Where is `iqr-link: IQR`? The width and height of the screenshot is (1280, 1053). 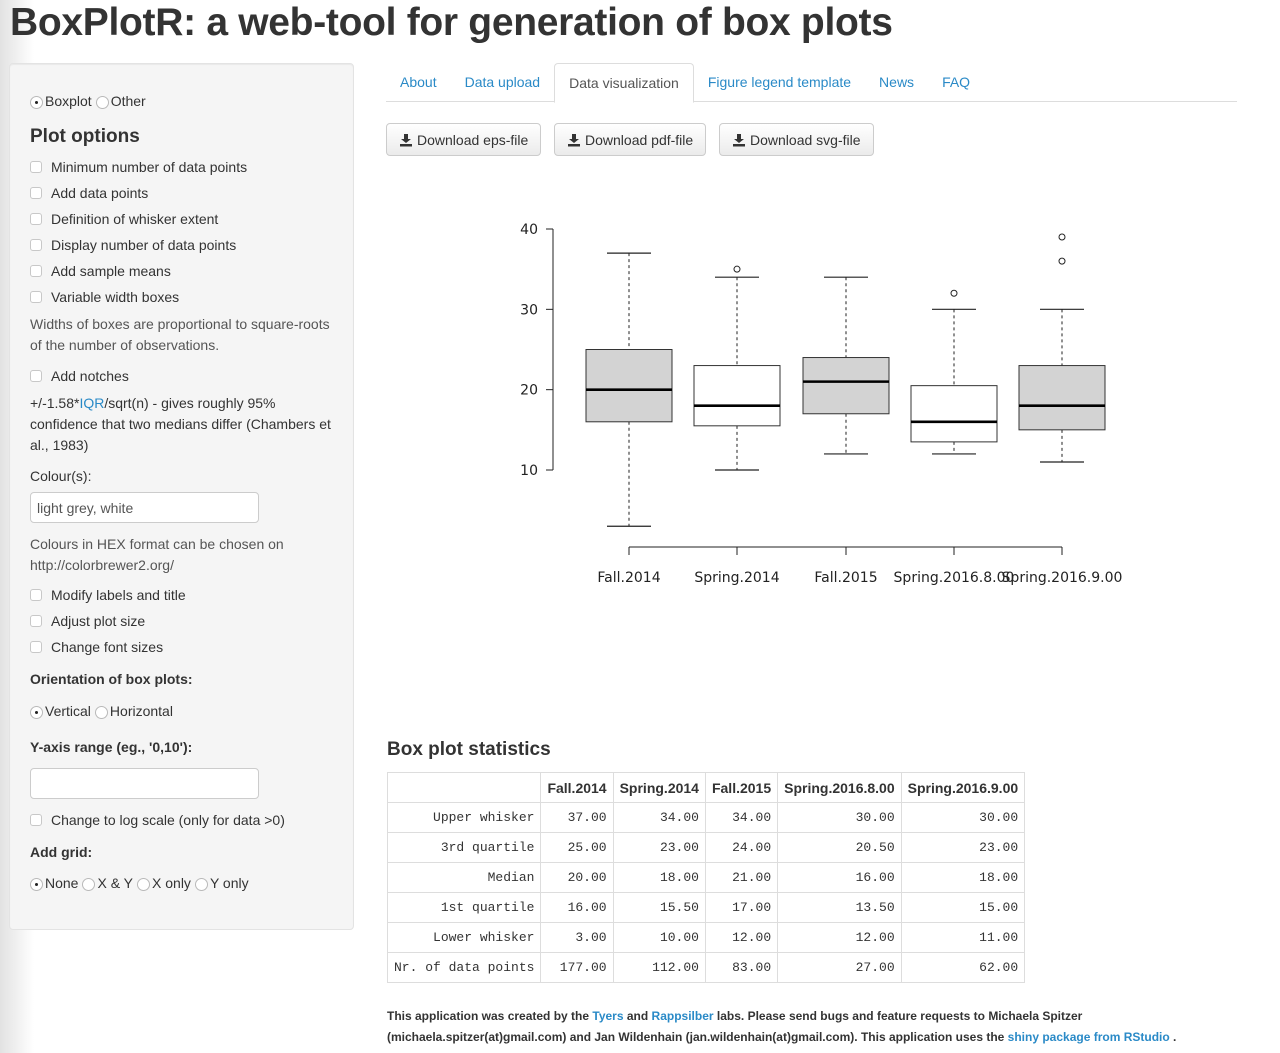 iqr-link: IQR is located at coordinates (91, 403).